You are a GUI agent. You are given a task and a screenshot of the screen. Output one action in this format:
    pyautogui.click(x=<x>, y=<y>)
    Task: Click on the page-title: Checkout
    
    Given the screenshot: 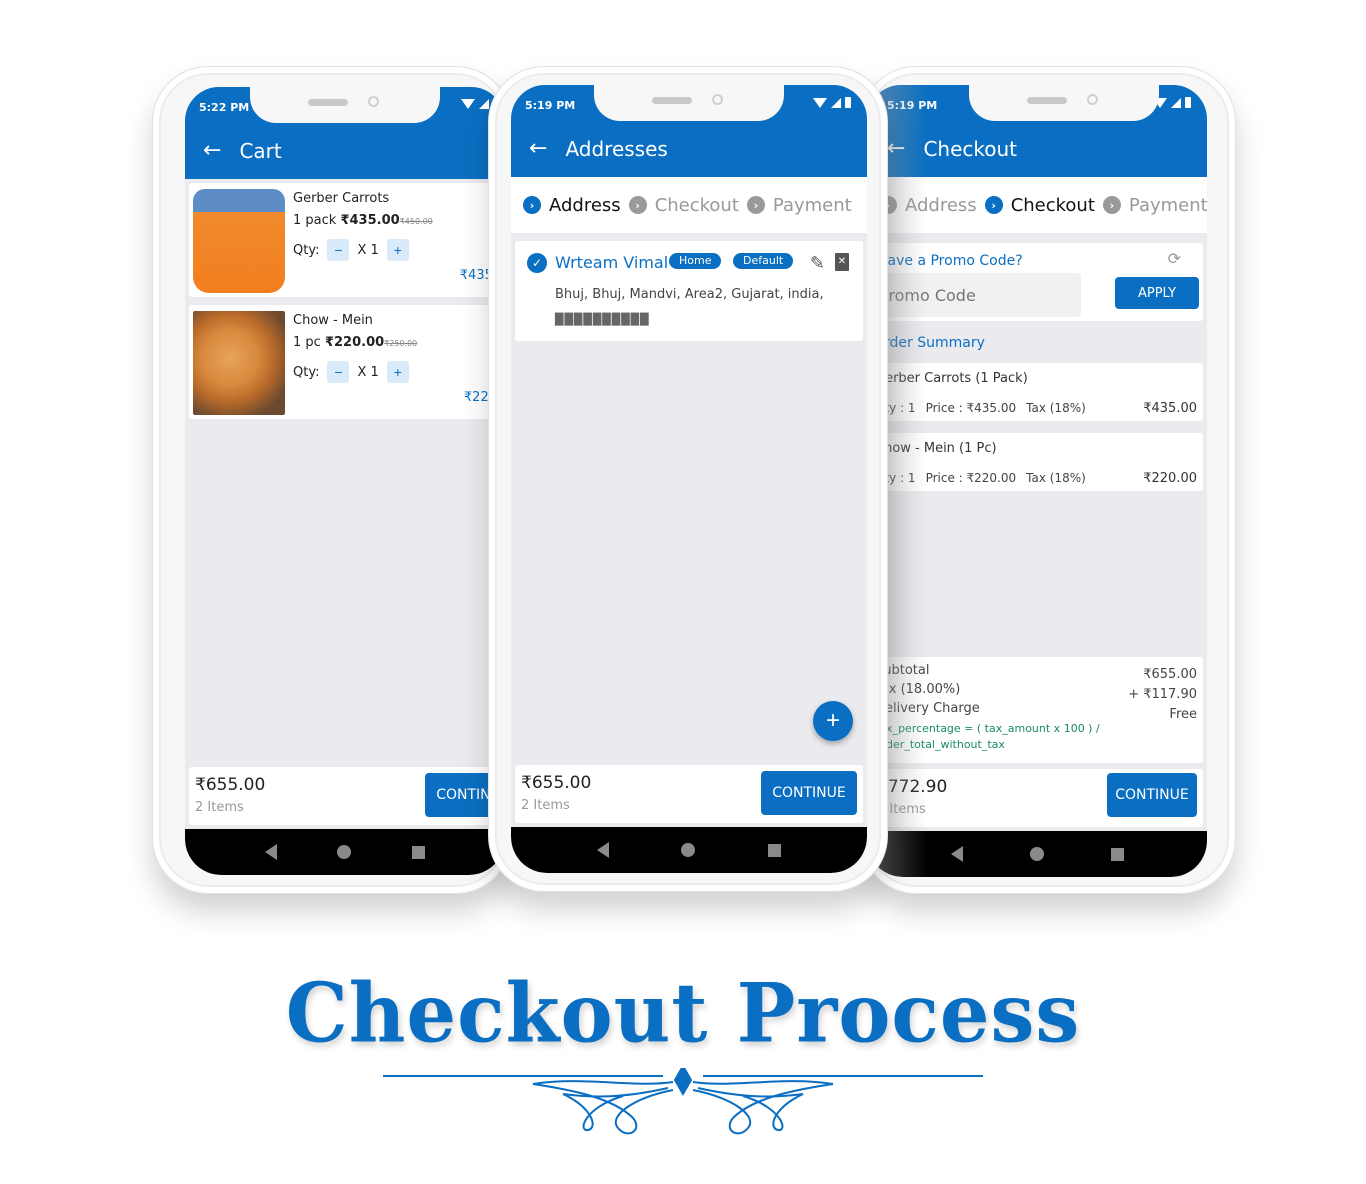 What is the action you would take?
    pyautogui.click(x=970, y=149)
    